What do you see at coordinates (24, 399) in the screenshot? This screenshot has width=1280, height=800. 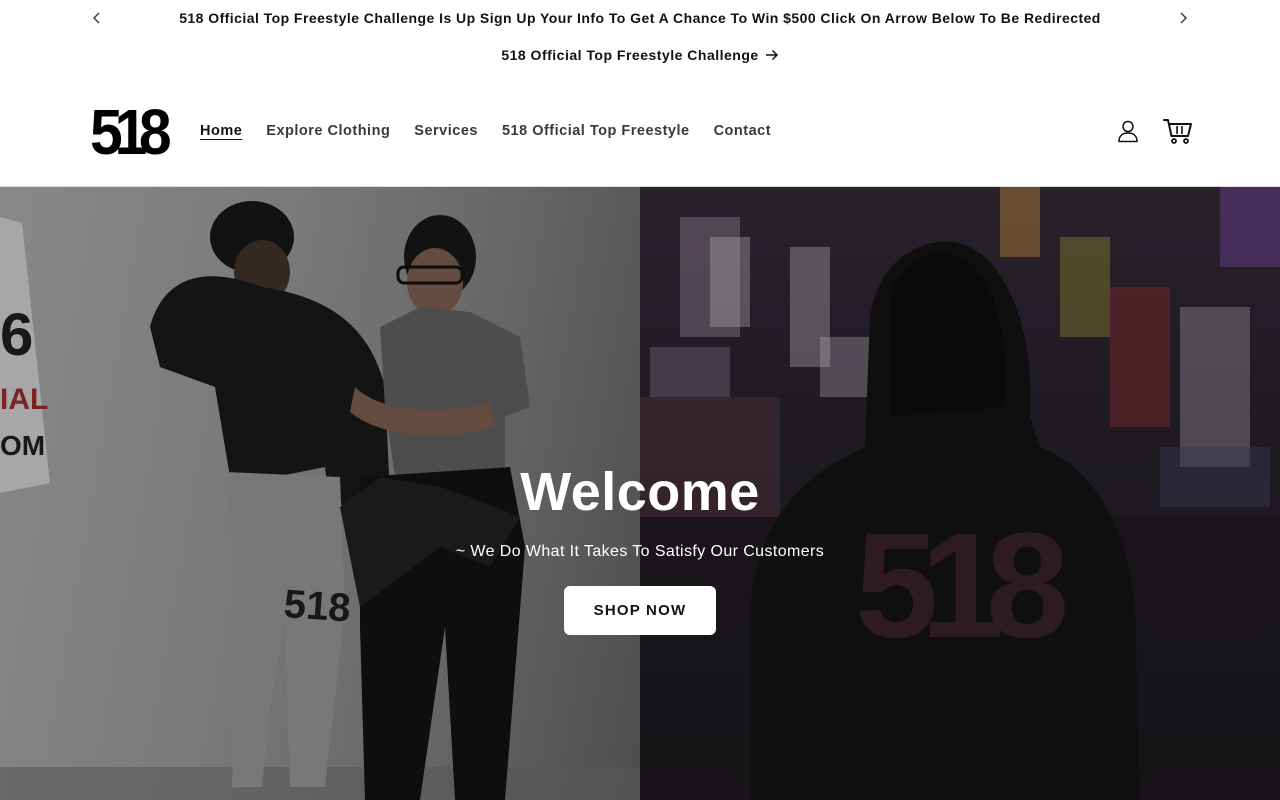 I see `svg-text: IAL` at bounding box center [24, 399].